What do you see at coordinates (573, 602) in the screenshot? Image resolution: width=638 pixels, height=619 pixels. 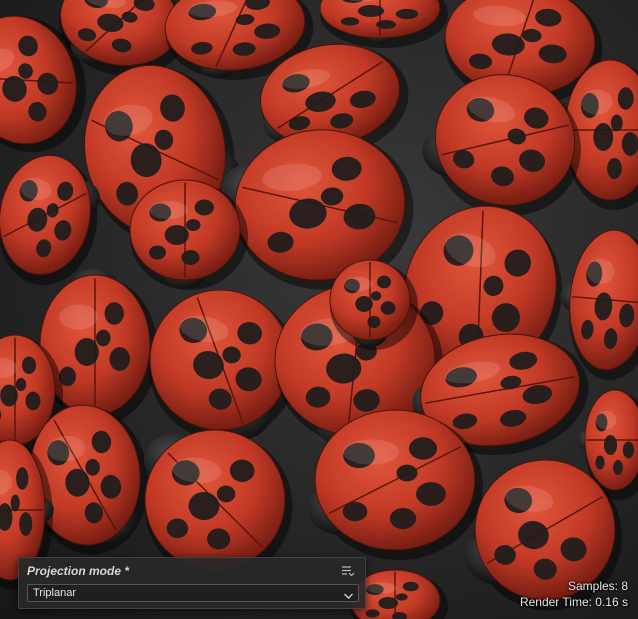 I see `render-time: Render Time: 0.16 s` at bounding box center [573, 602].